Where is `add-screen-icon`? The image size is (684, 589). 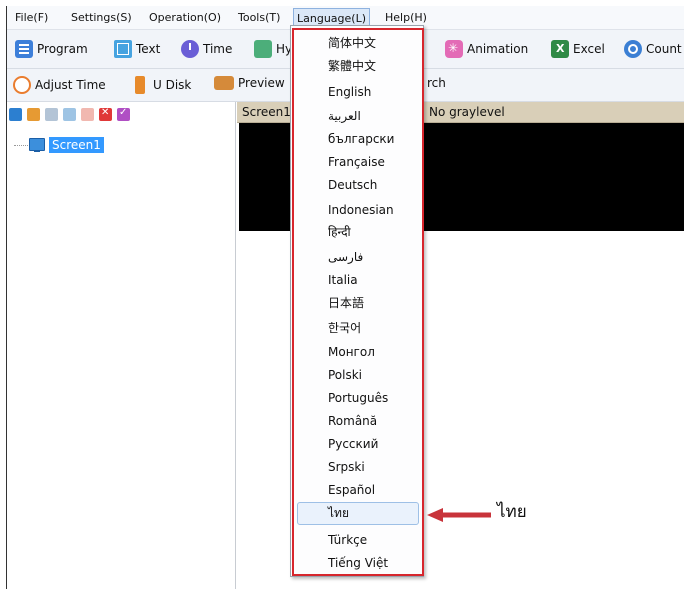
add-screen-icon is located at coordinates (15, 114).